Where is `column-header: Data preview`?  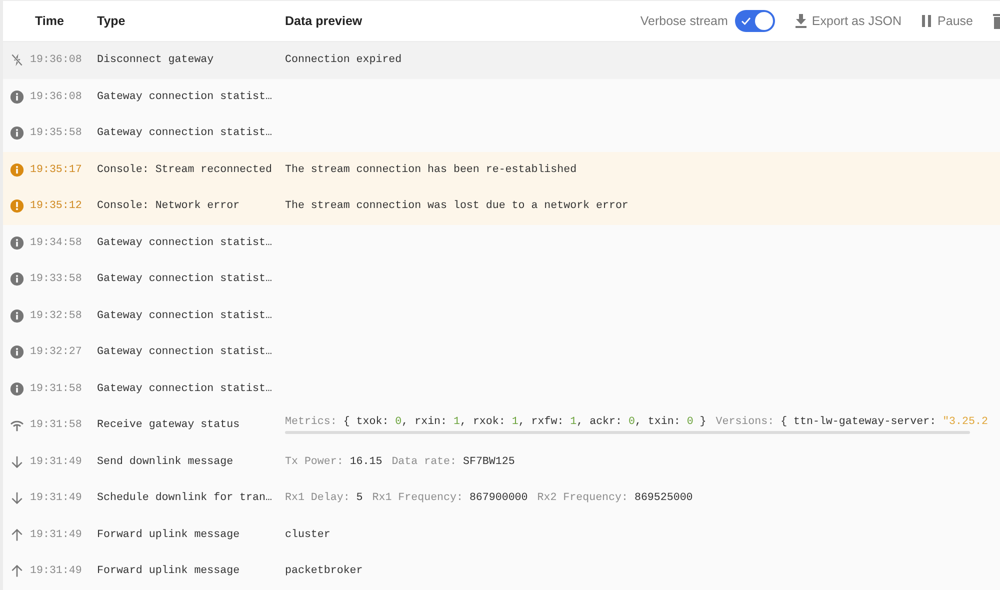
column-header: Data preview is located at coordinates (323, 21).